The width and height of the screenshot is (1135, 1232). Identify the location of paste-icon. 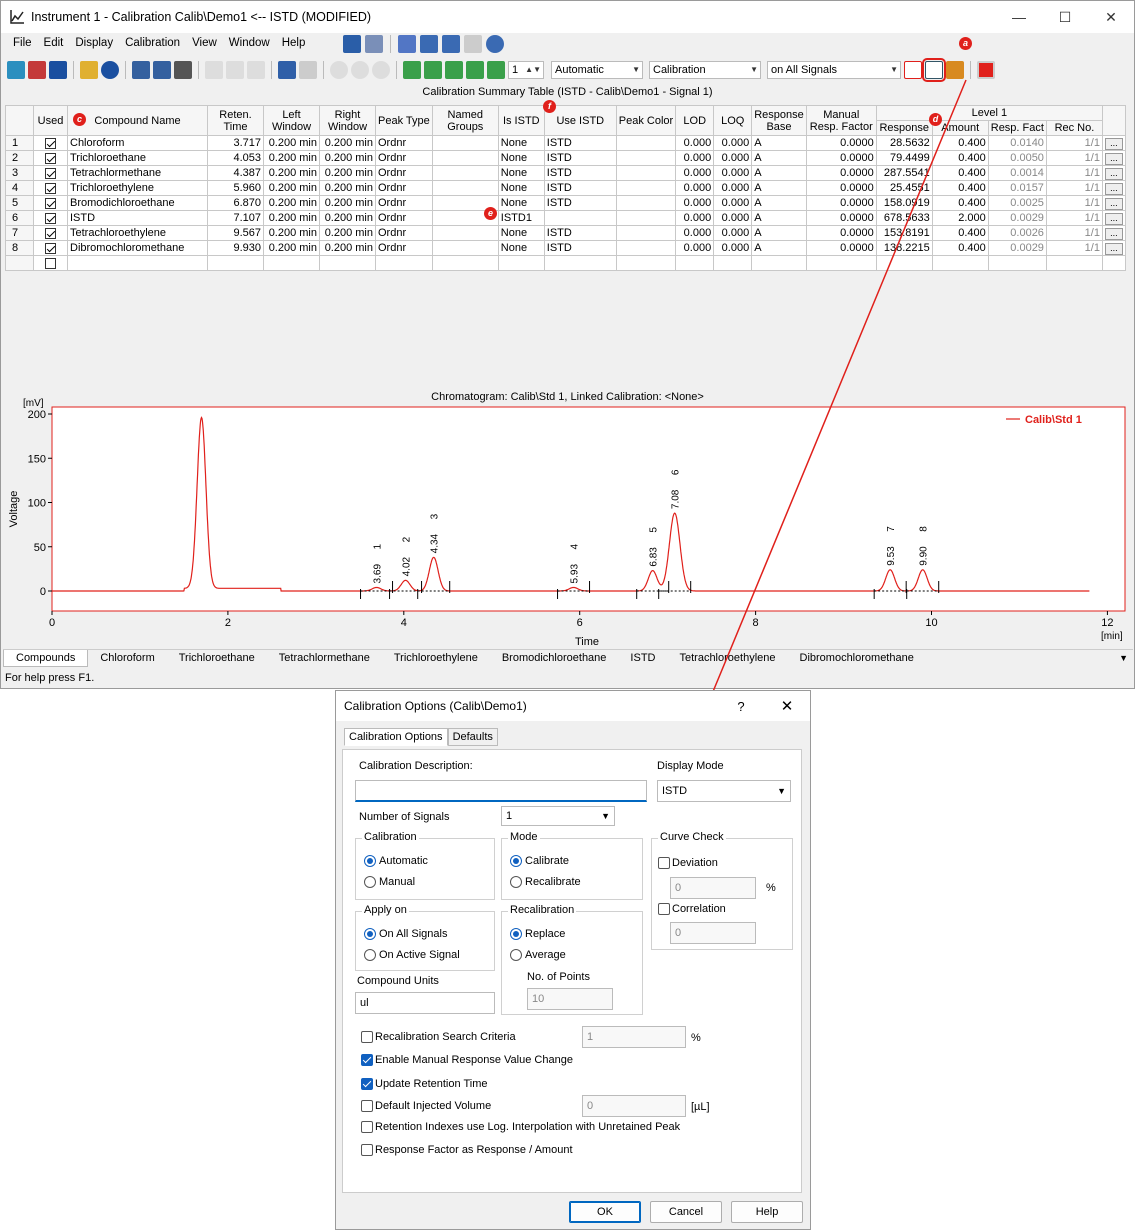
(256, 70).